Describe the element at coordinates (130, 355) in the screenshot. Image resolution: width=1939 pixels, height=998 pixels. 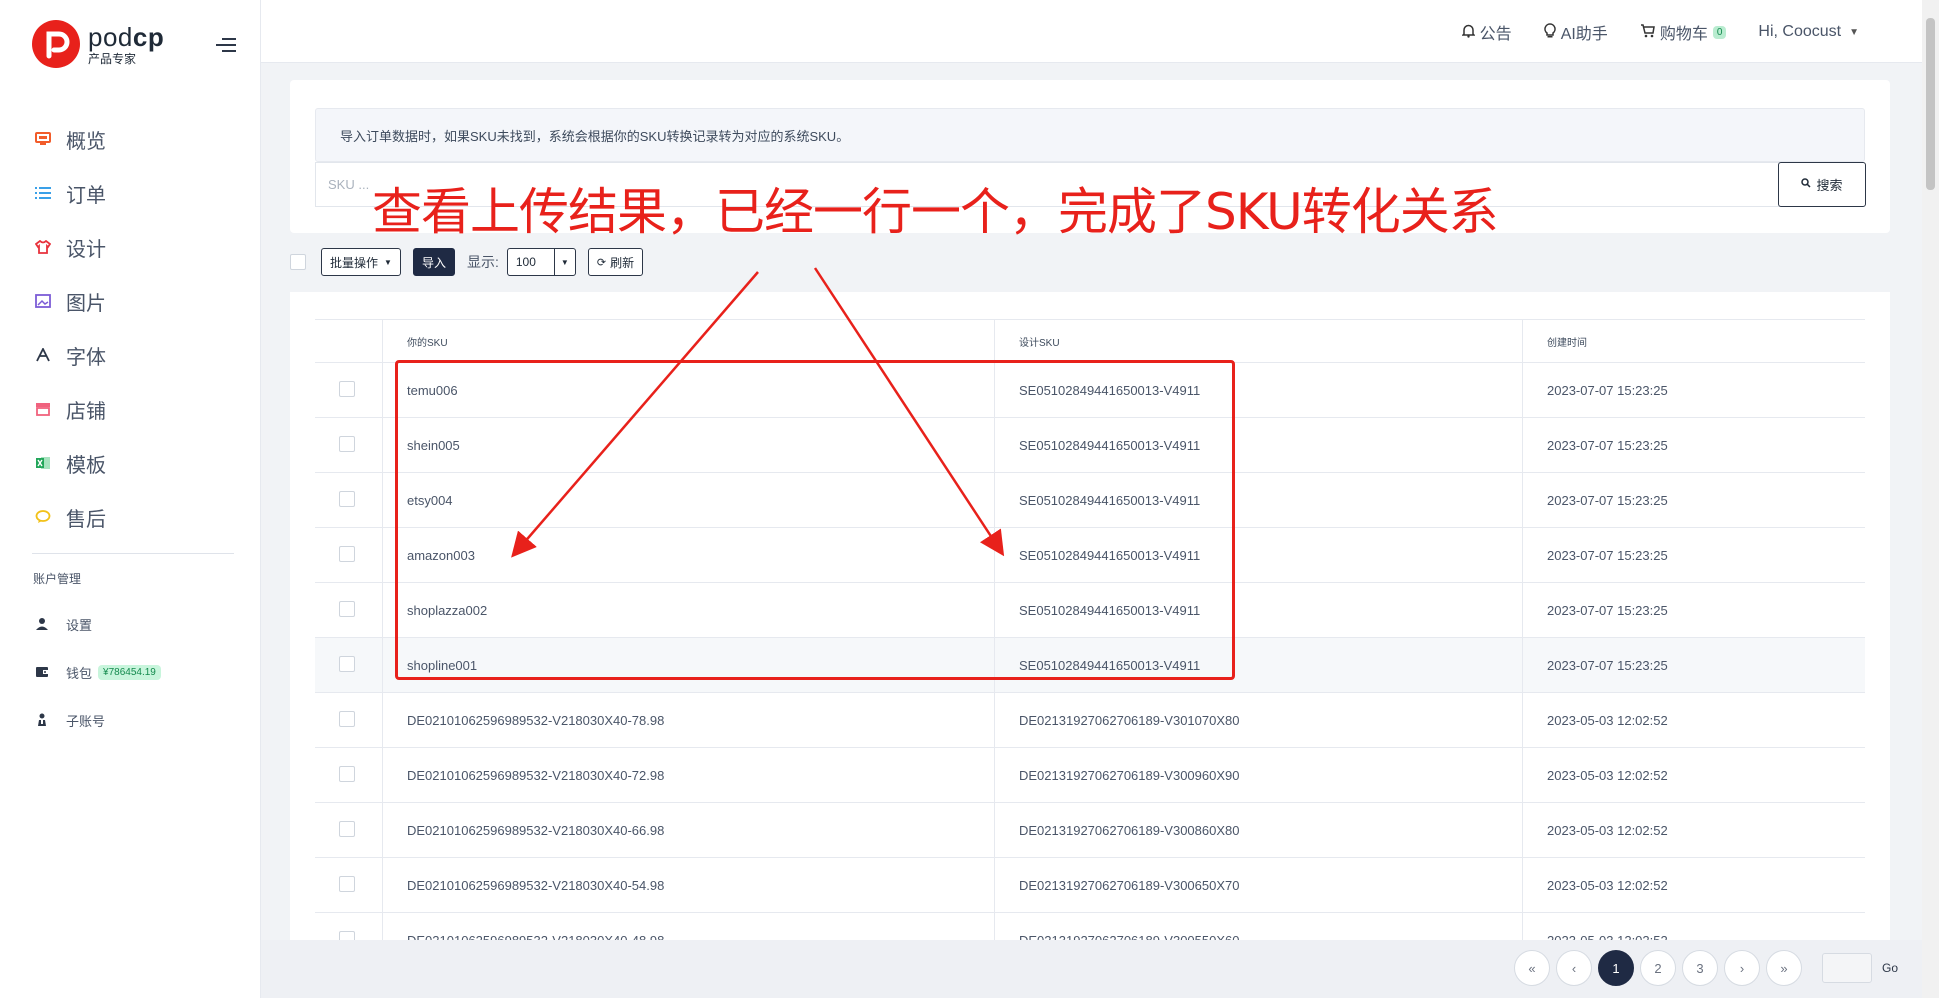
I see `sidebar-item-fonts: 字体` at that location.